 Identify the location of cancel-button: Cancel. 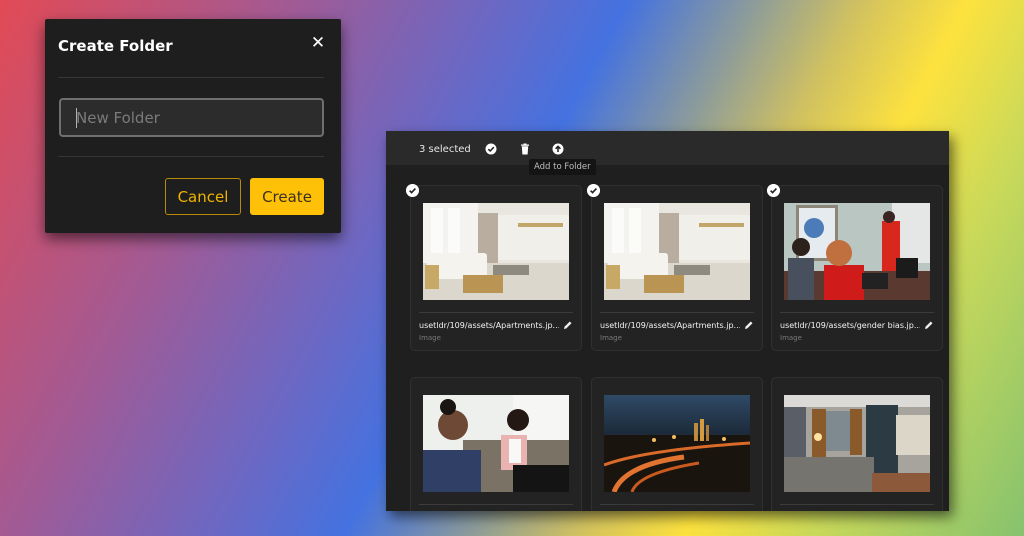
(203, 196).